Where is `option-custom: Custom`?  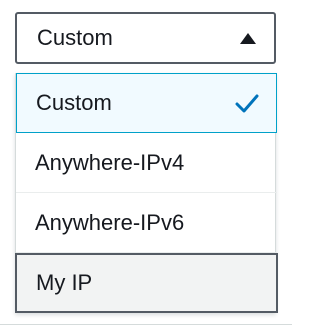
option-custom: Custom is located at coordinates (146, 103).